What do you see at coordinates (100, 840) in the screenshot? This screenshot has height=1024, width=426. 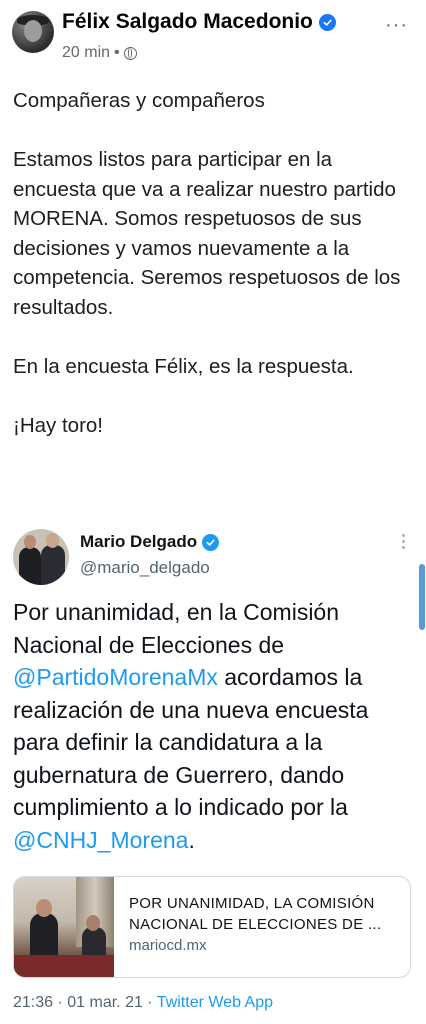 I see `mention-link: @CNHJ_Morena` at bounding box center [100, 840].